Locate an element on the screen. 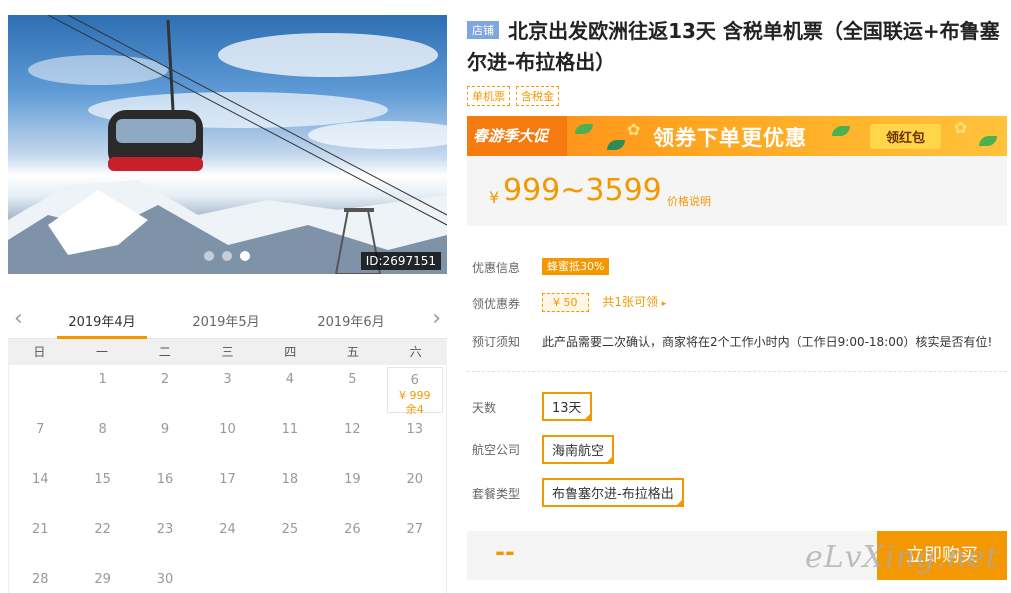 This screenshot has height=593, width=1011. price-box: ¥ 999~3599 价格说明 is located at coordinates (737, 191).